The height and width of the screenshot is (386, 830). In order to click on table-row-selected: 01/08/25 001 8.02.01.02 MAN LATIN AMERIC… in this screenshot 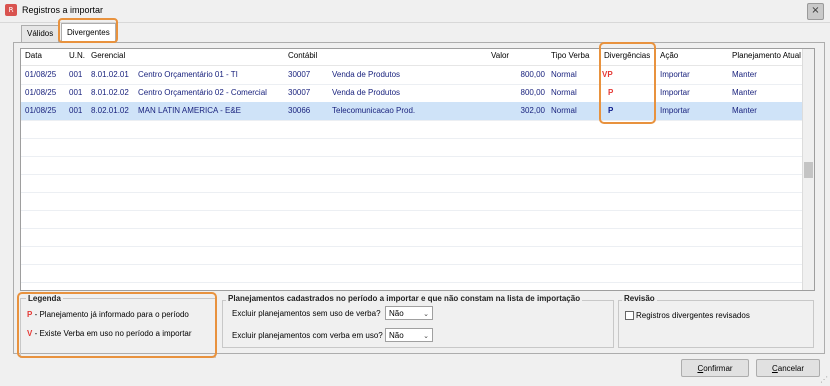, I will do `click(412, 111)`.